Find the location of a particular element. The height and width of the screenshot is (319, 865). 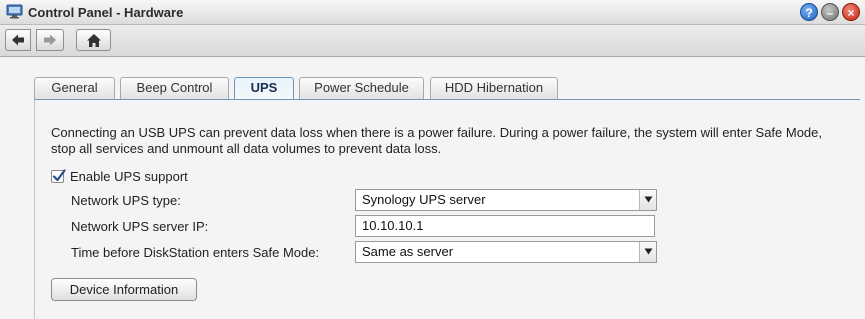

forward-button is located at coordinates (50, 40).